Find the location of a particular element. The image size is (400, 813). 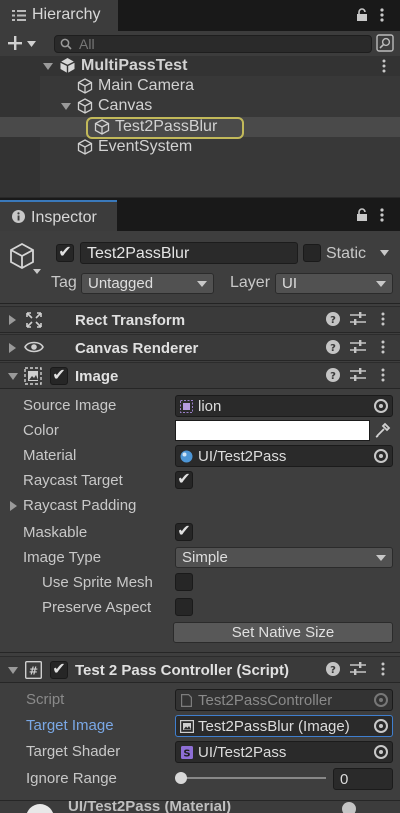

ignore-range-input: 0 is located at coordinates (363, 779).